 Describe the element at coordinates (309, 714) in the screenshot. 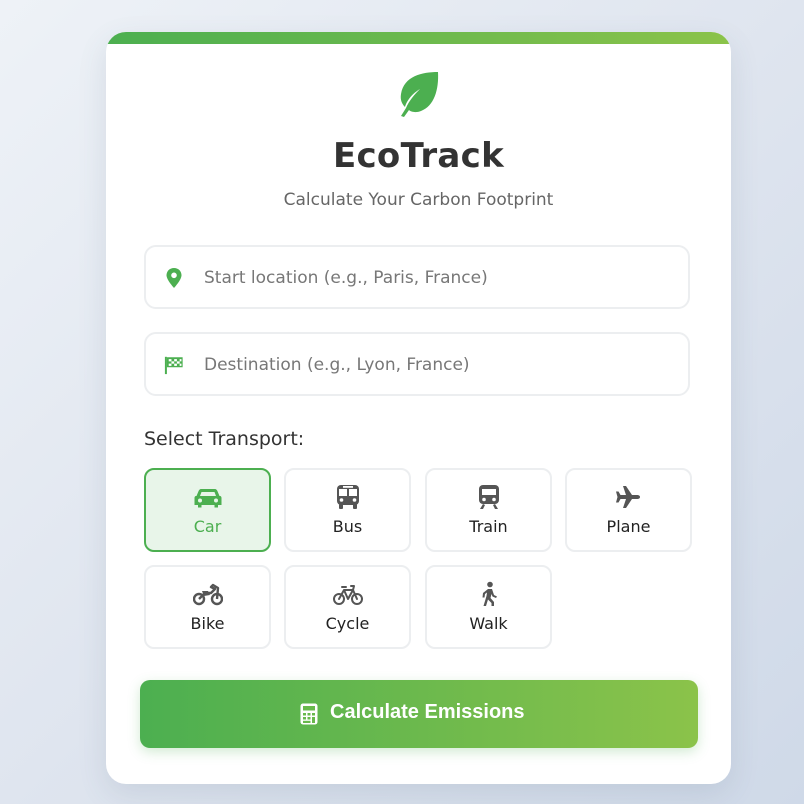

I see `calculator-icon` at that location.